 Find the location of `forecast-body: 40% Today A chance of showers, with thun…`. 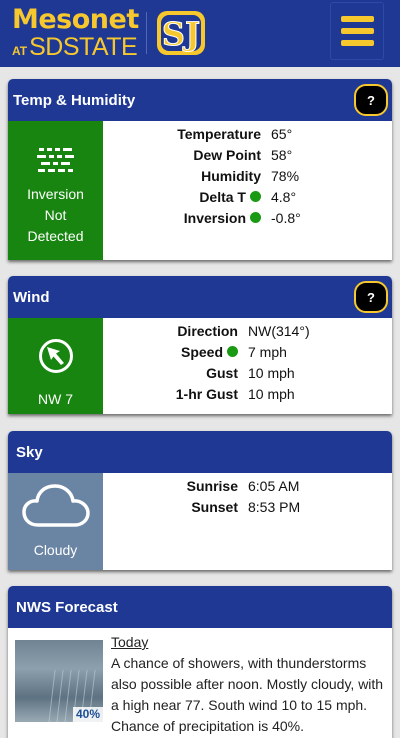

forecast-body: 40% Today A chance of showers, with thun… is located at coordinates (200, 682).